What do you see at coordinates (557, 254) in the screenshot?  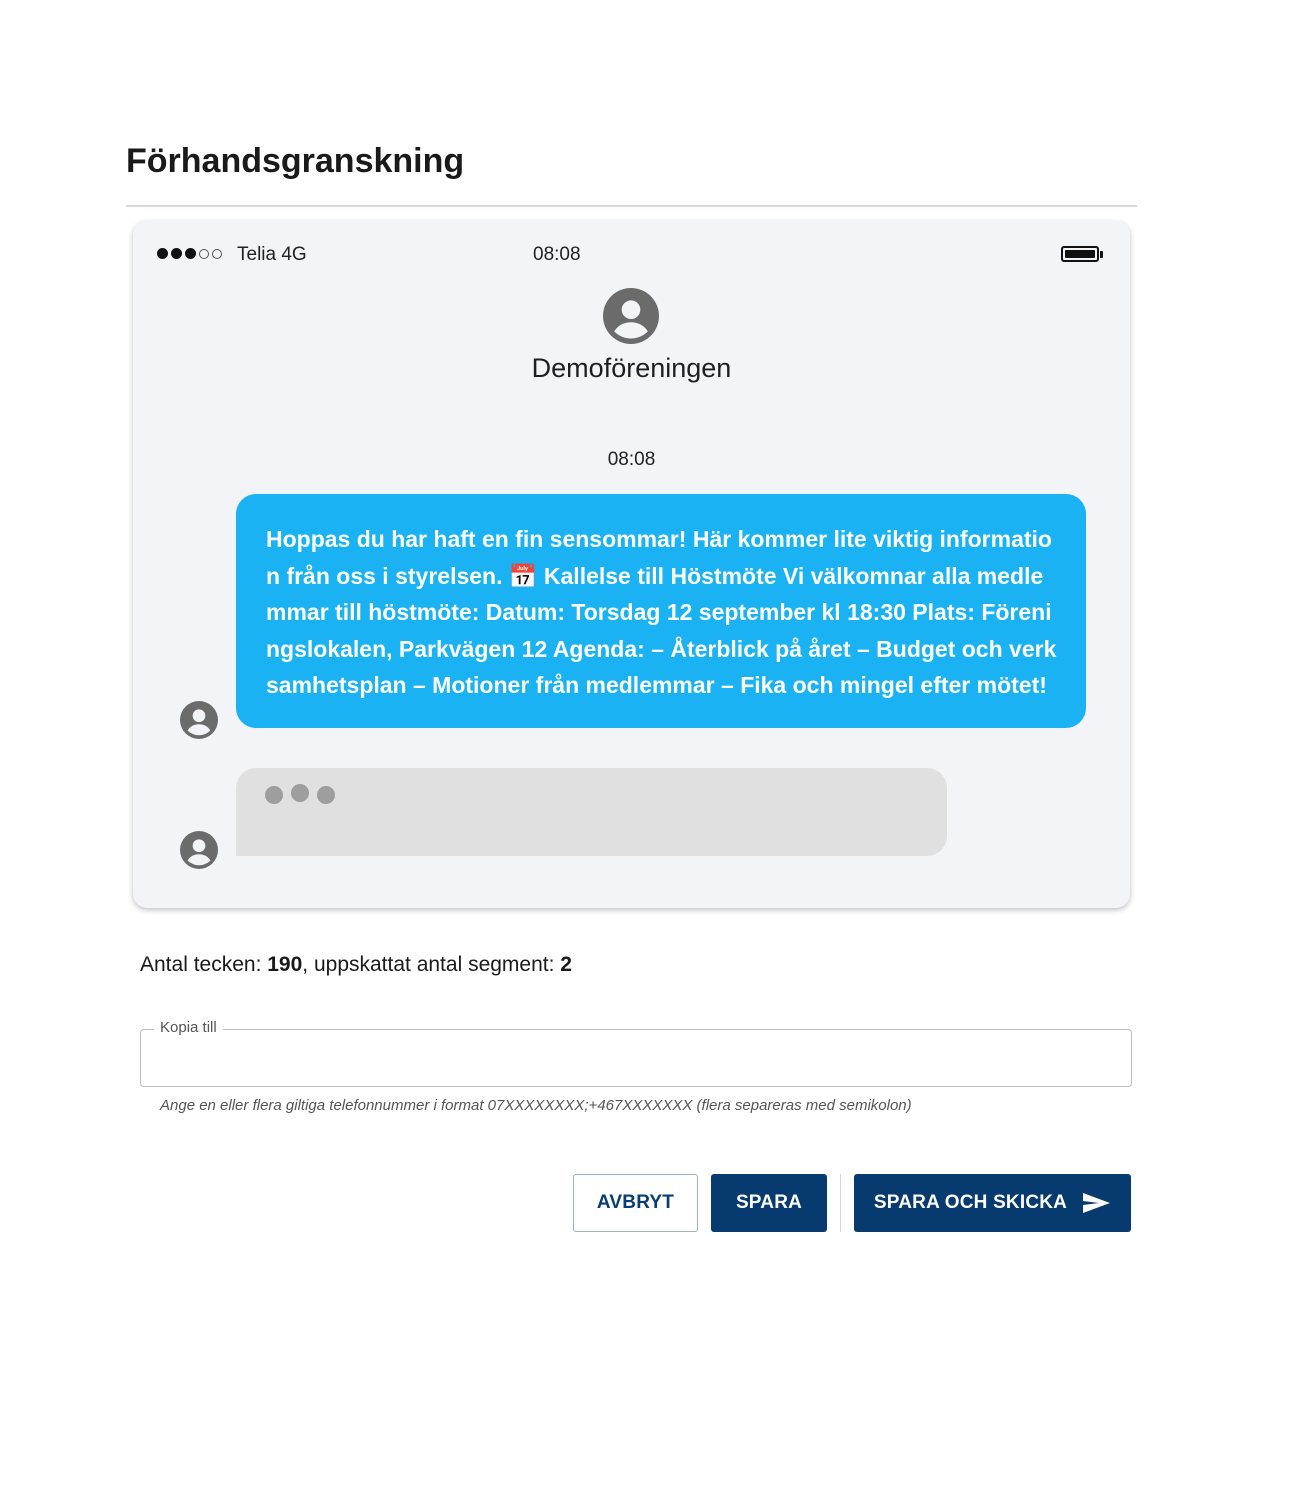 I see `status-clock: 08:08` at bounding box center [557, 254].